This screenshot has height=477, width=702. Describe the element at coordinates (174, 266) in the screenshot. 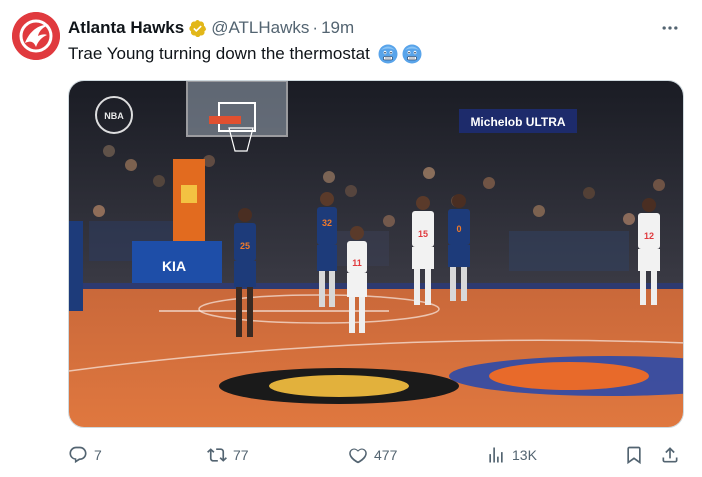

I see `kia-sign-text: KIA` at that location.